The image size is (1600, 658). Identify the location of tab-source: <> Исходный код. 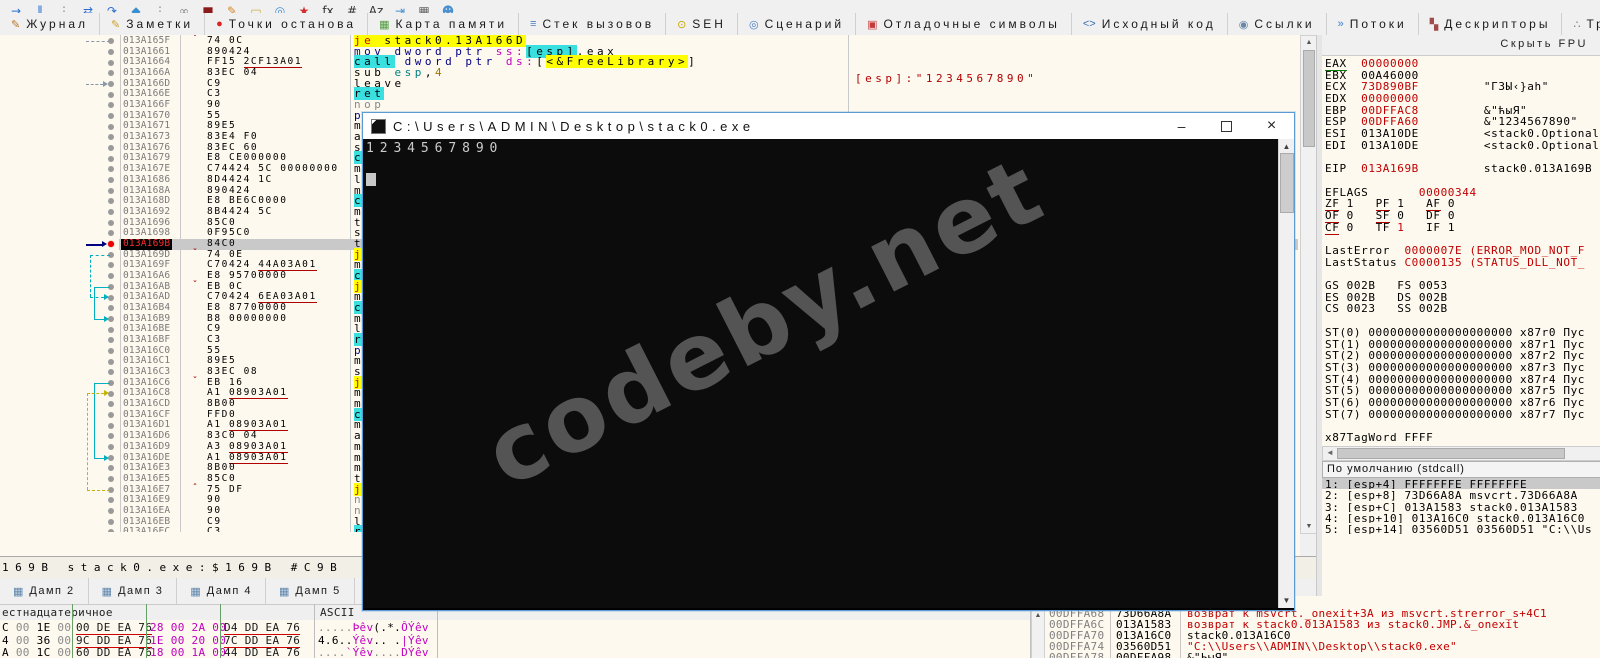
(1150, 24).